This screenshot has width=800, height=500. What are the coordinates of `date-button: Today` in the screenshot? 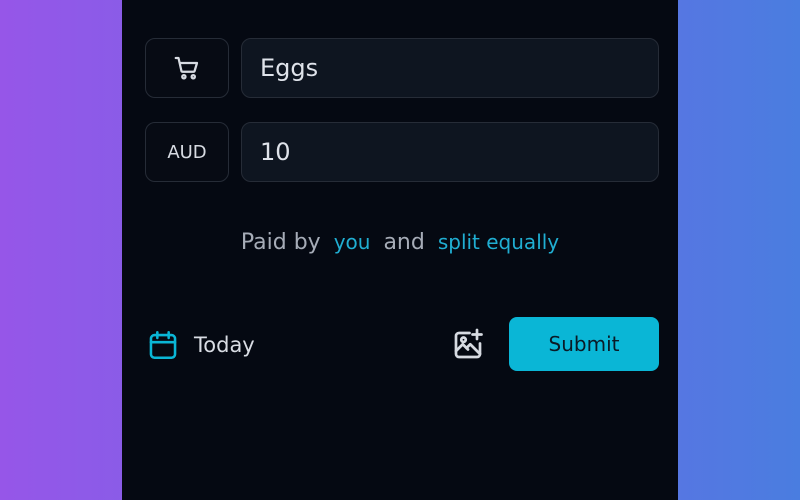 It's located at (200, 345).